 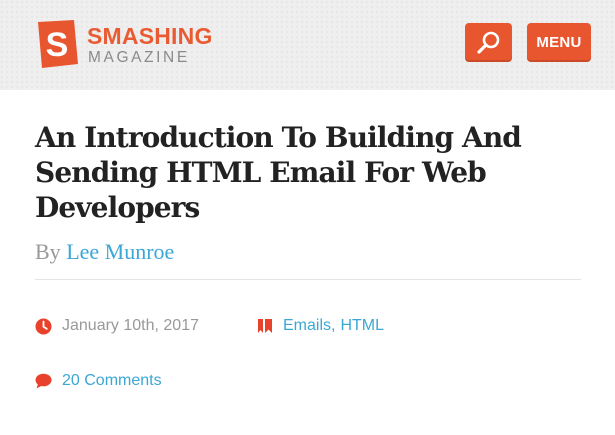 I want to click on logo-name: SMASHING, so click(x=150, y=36).